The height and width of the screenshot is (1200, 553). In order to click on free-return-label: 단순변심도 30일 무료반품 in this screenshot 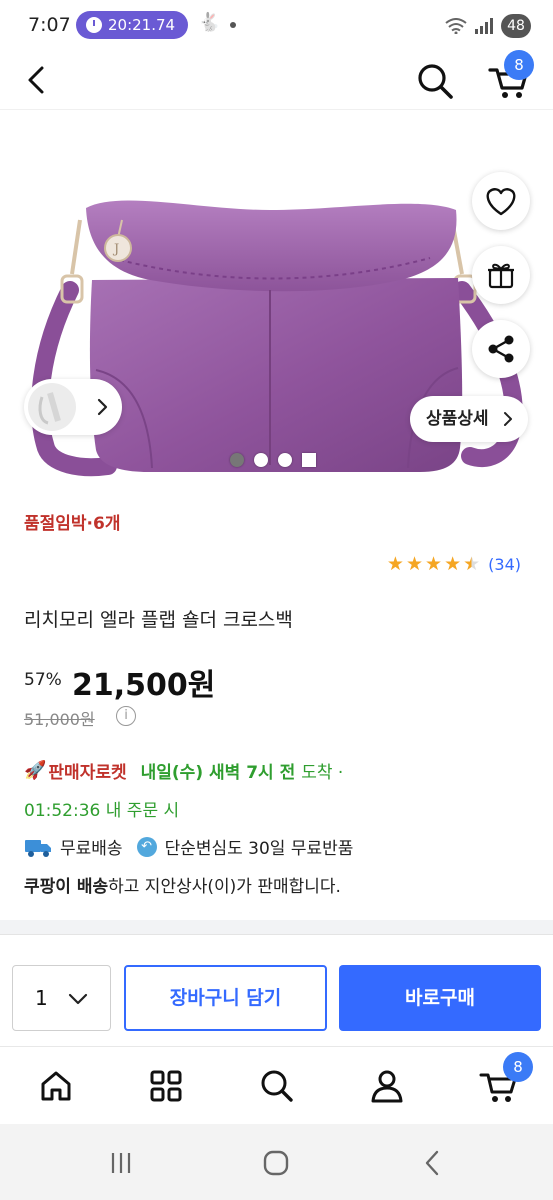, I will do `click(259, 849)`.